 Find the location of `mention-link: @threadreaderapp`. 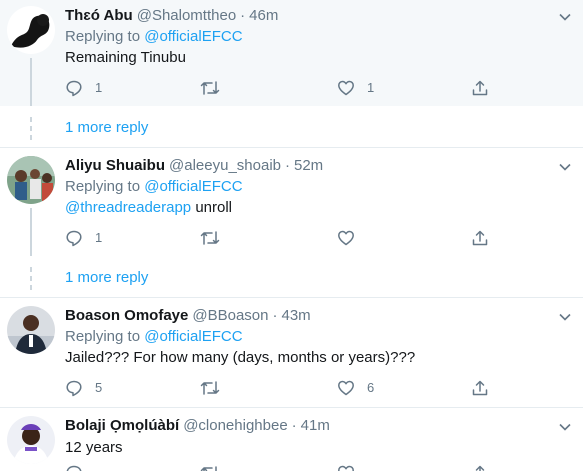

mention-link: @threadreaderapp is located at coordinates (128, 207).